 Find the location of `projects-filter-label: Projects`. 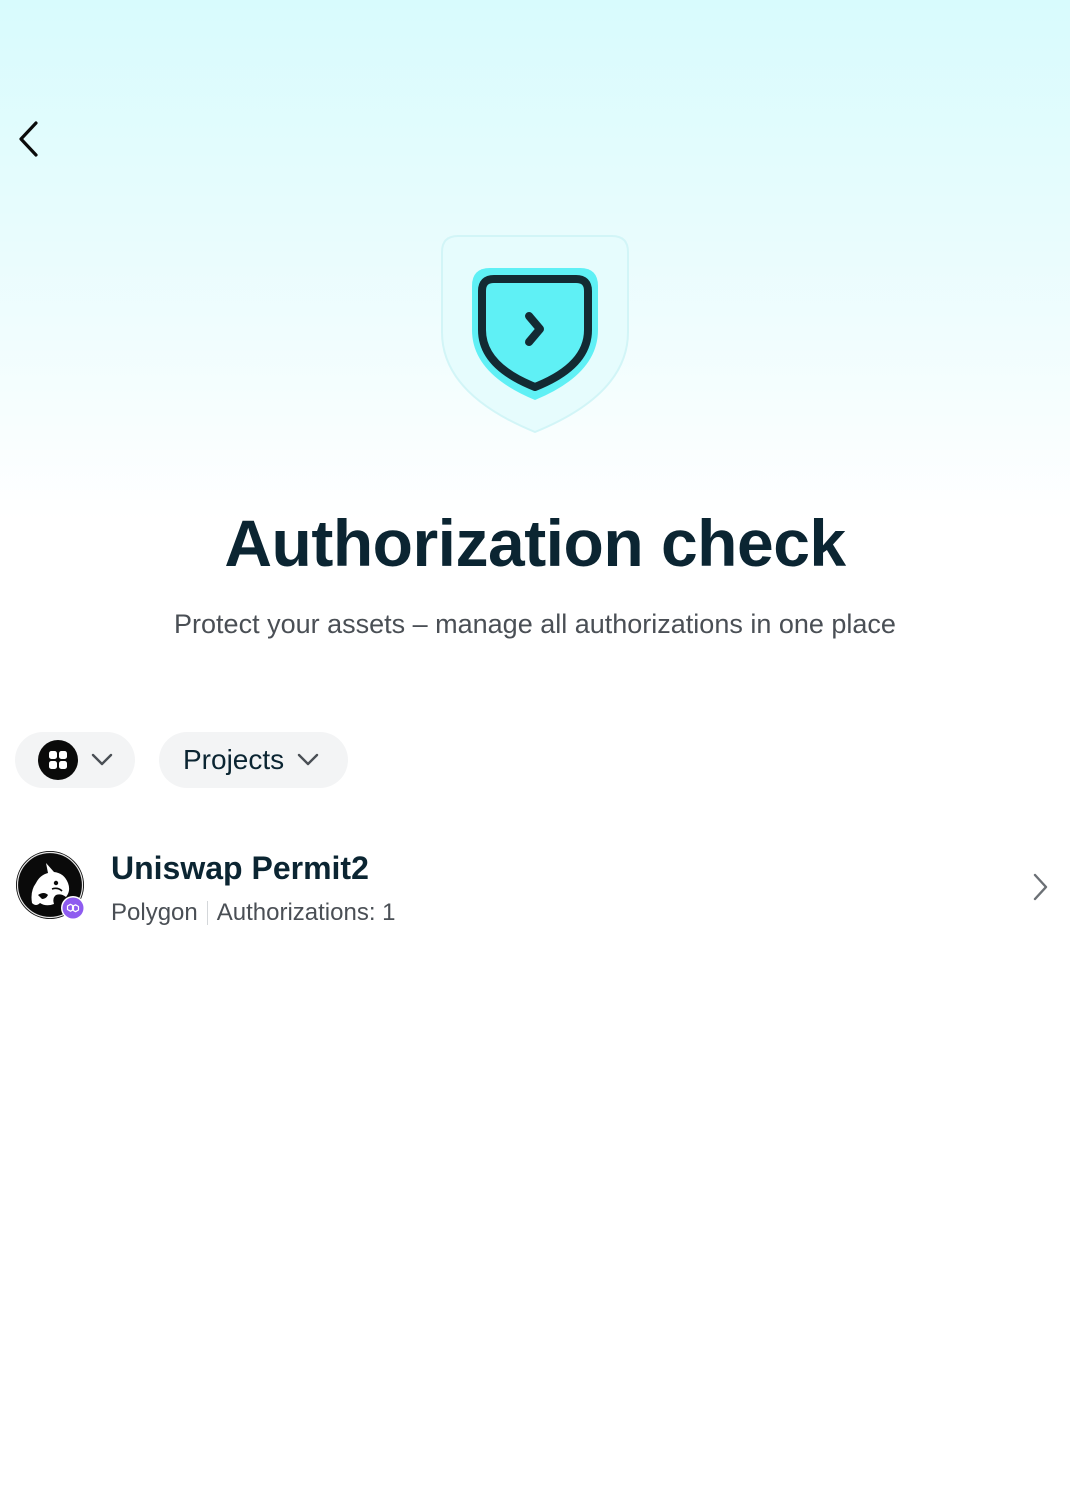

projects-filter-label: Projects is located at coordinates (234, 759).